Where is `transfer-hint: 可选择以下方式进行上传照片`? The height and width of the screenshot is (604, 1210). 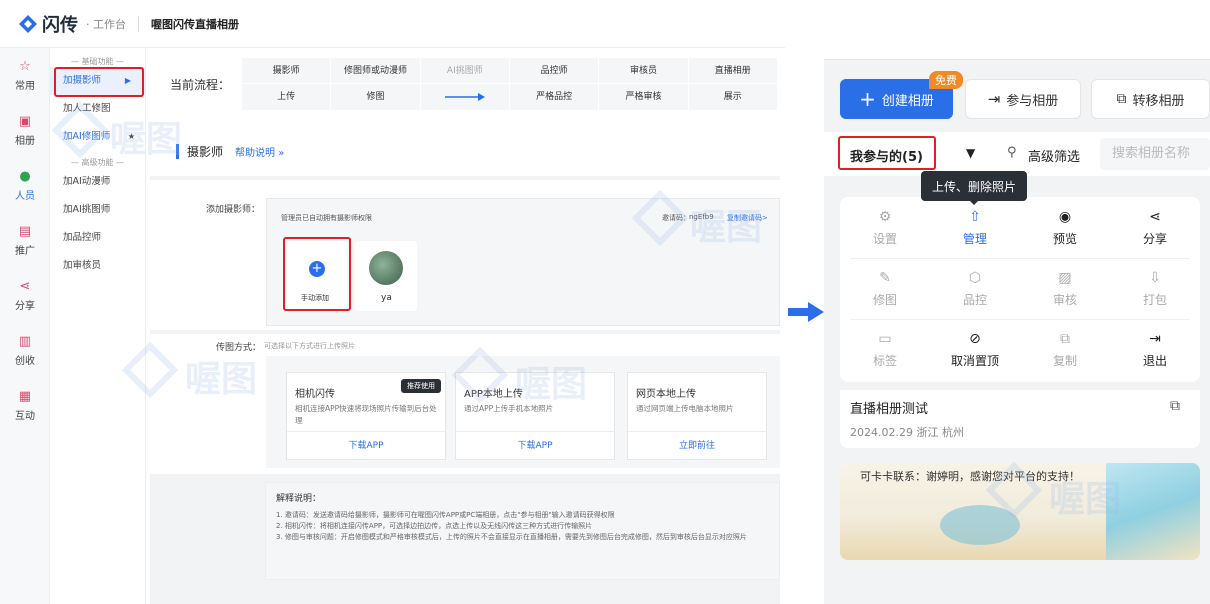
transfer-hint: 可选择以下方式进行上传照片 is located at coordinates (309, 346).